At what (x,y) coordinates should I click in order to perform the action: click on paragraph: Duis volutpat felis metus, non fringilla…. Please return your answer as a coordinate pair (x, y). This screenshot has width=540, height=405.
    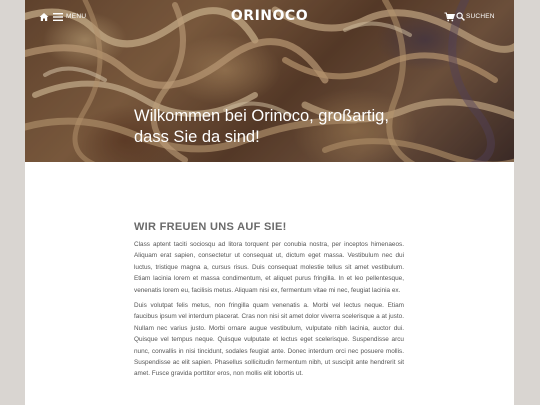
    Looking at the image, I should click on (269, 340).